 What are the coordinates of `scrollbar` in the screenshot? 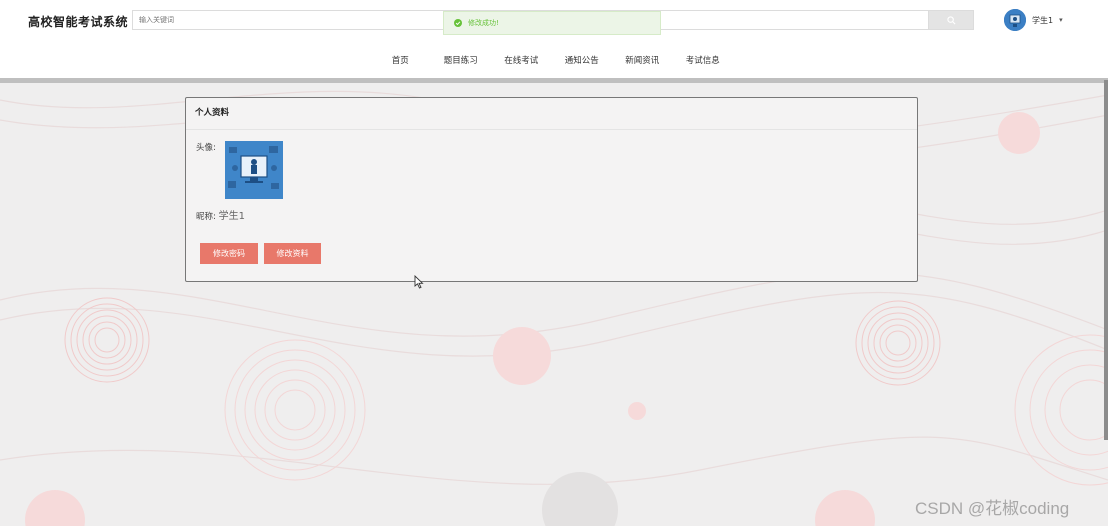 It's located at (1106, 260).